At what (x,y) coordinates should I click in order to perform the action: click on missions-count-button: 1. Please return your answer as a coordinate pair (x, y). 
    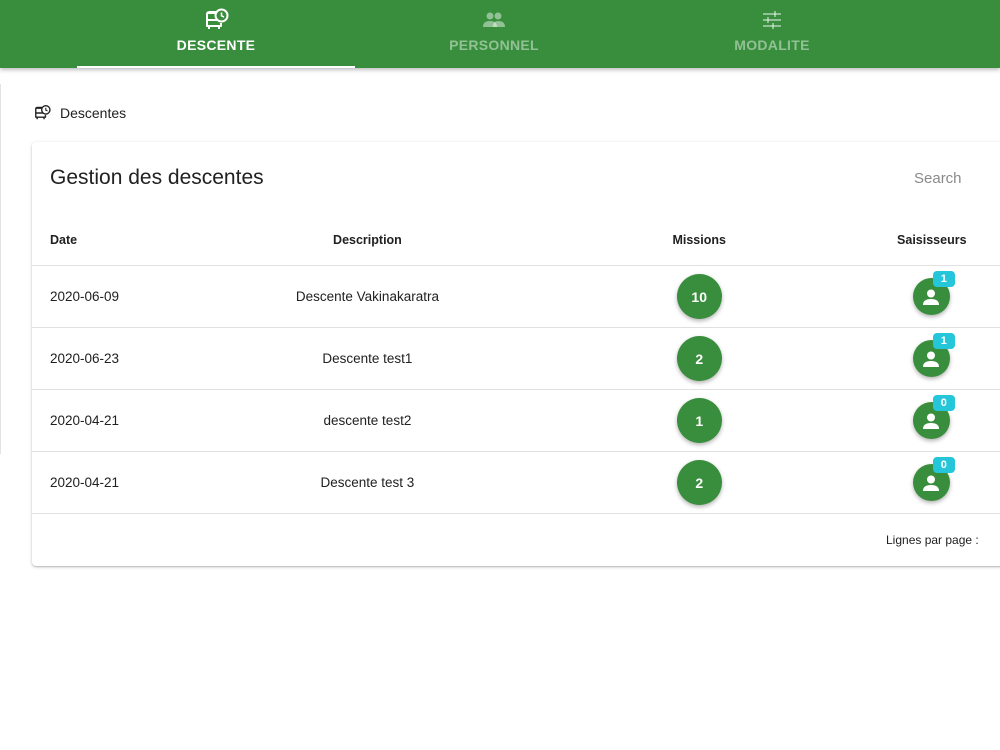
    Looking at the image, I should click on (699, 420).